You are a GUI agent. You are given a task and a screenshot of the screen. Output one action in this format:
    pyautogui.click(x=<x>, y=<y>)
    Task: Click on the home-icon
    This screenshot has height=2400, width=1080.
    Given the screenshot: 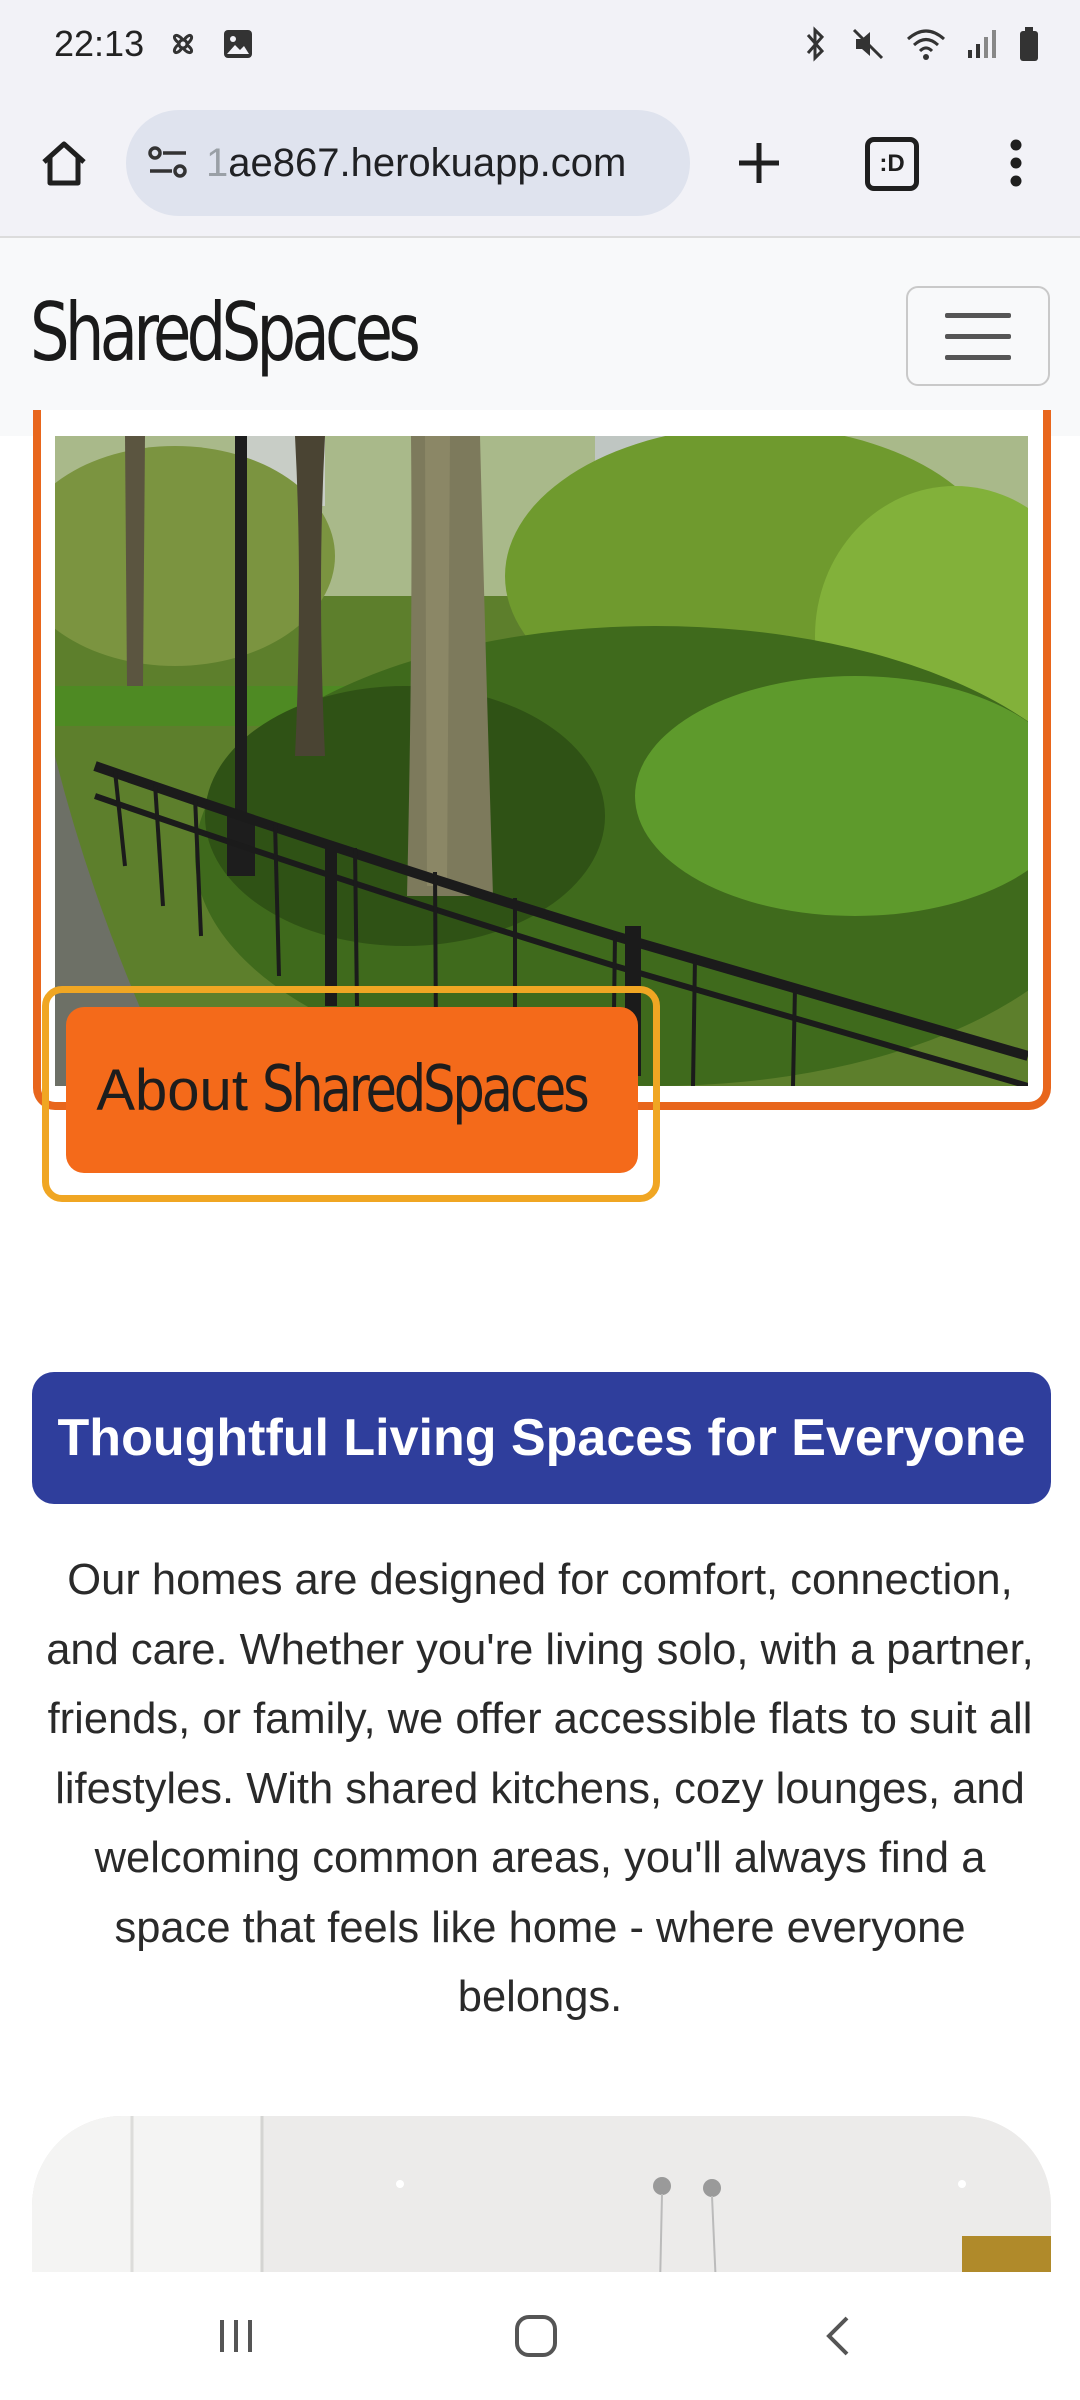 What is the action you would take?
    pyautogui.click(x=64, y=163)
    